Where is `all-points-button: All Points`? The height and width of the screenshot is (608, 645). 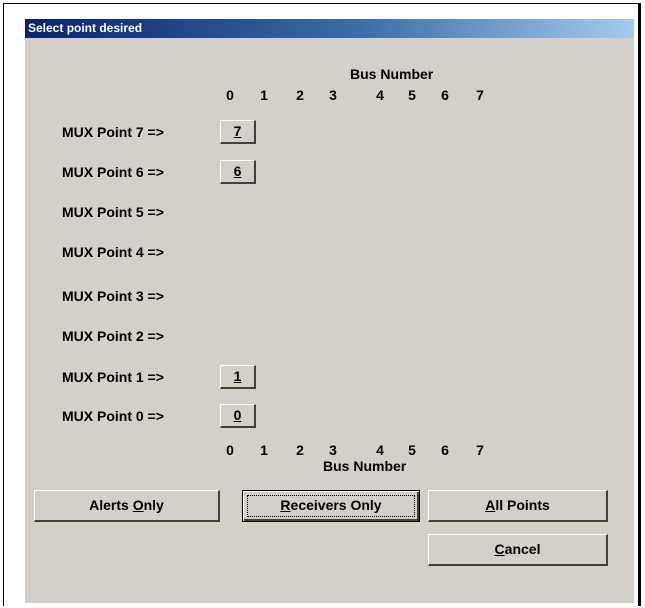 all-points-button: All Points is located at coordinates (518, 506).